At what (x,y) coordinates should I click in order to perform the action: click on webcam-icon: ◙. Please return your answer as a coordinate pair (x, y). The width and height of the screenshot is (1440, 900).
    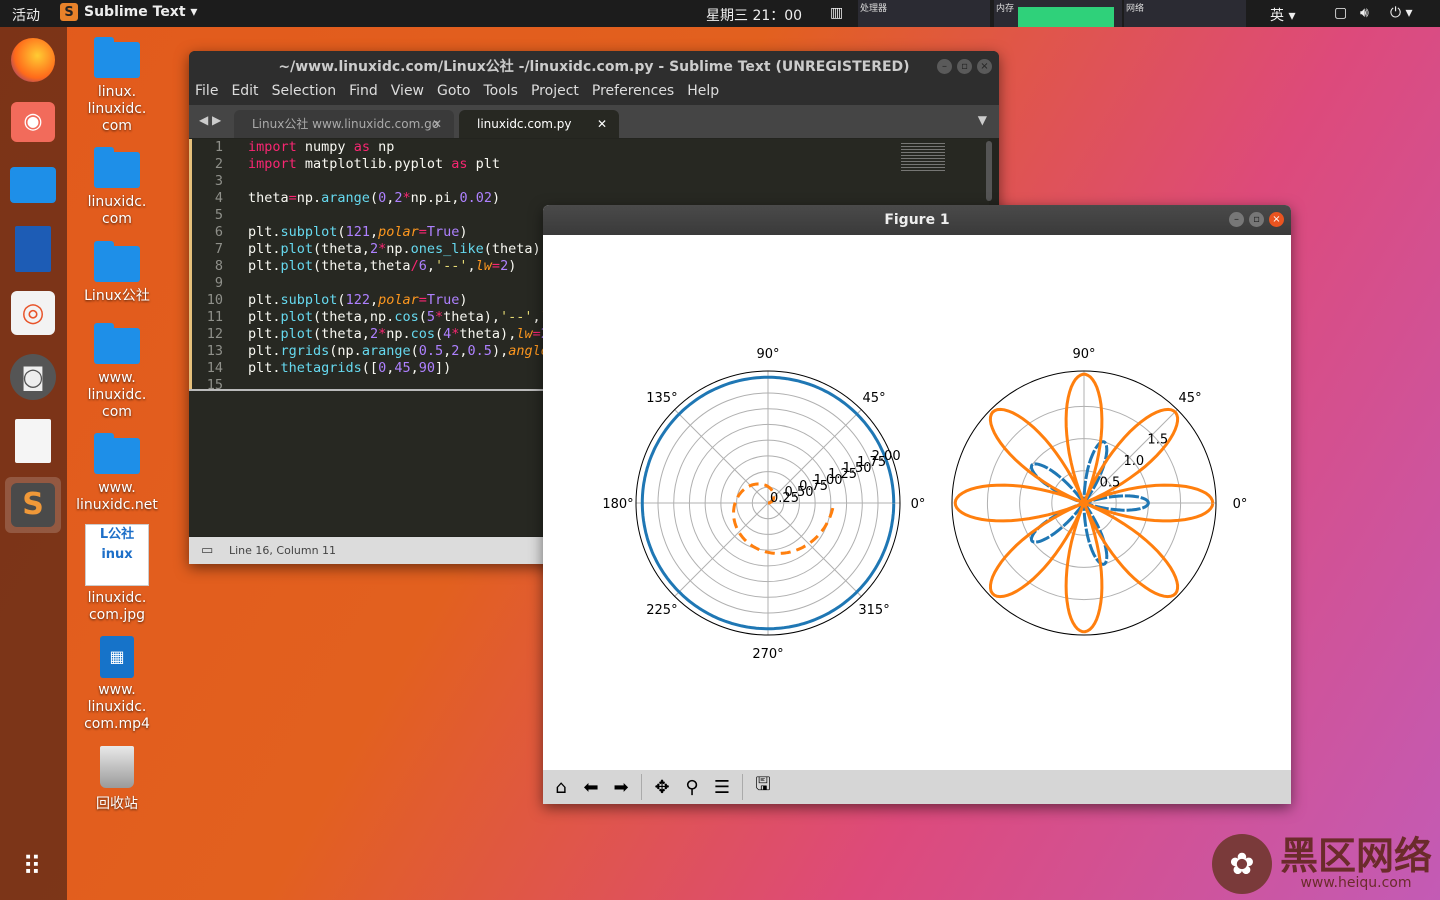
    Looking at the image, I should click on (33, 377).